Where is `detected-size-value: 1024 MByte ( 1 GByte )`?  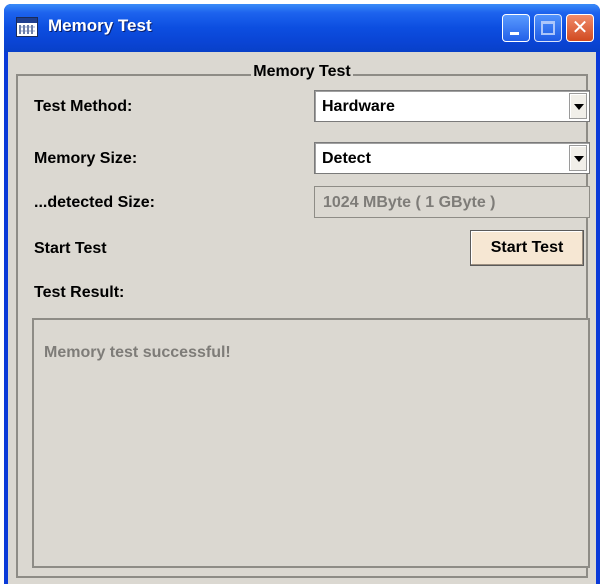
detected-size-value: 1024 MByte ( 1 GByte ) is located at coordinates (409, 202).